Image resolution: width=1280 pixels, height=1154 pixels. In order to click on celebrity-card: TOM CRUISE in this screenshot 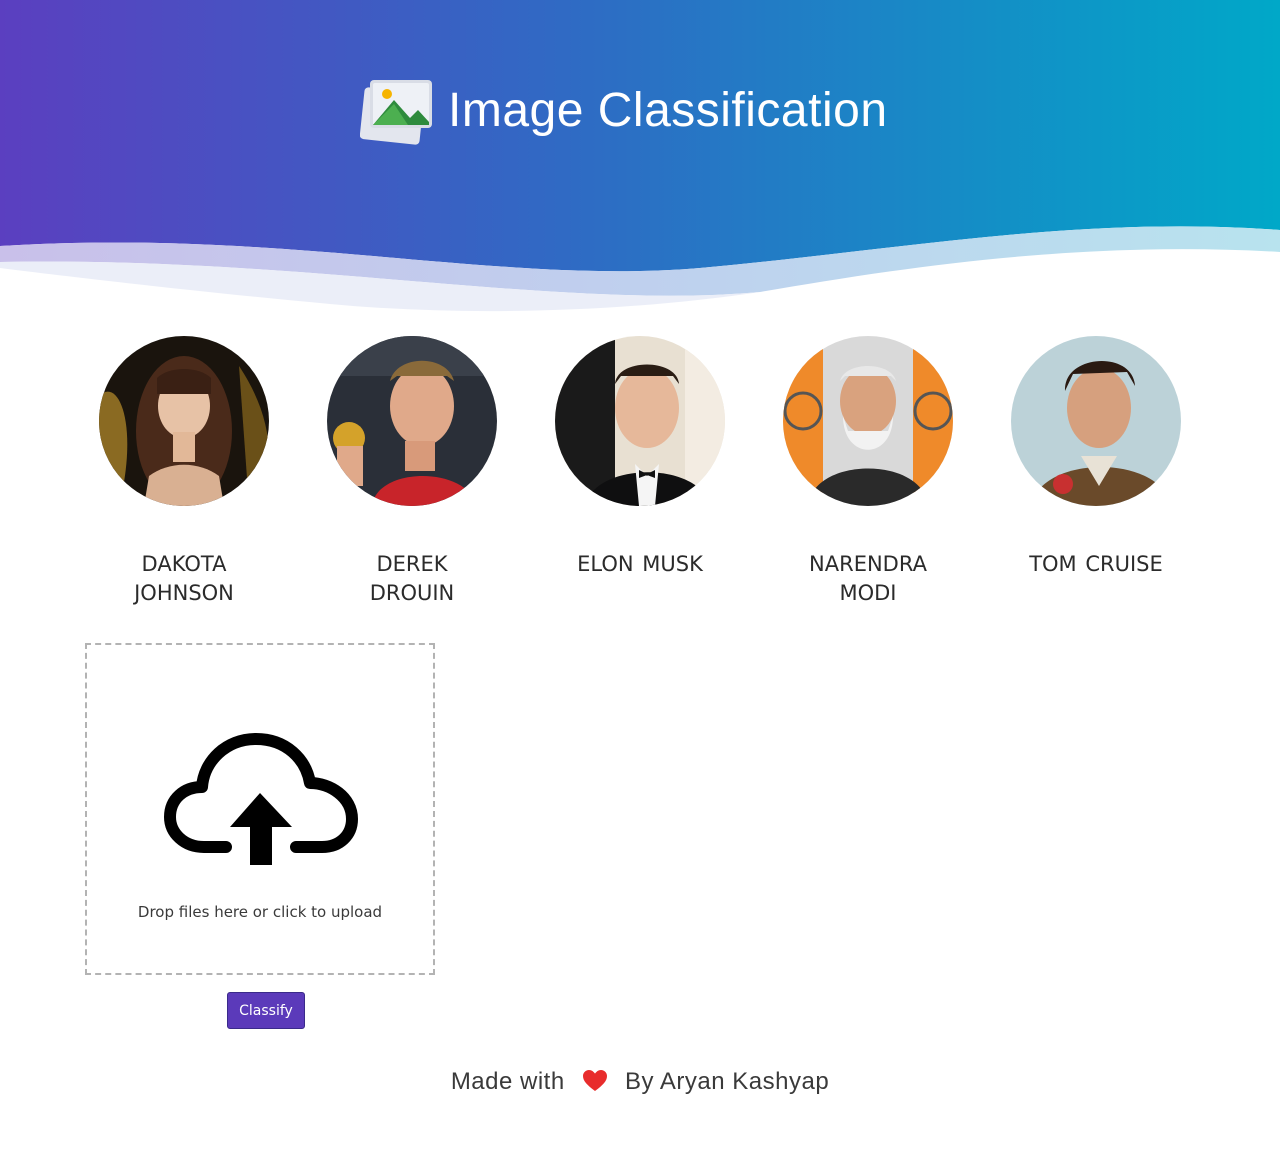, I will do `click(1096, 457)`.